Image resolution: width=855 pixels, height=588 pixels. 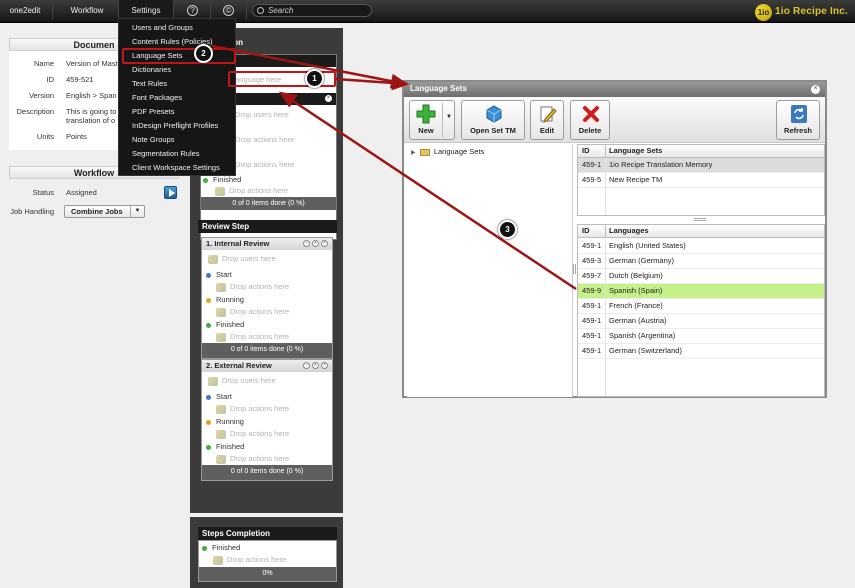 What do you see at coordinates (314, 78) in the screenshot?
I see `callout-badge-1: 1` at bounding box center [314, 78].